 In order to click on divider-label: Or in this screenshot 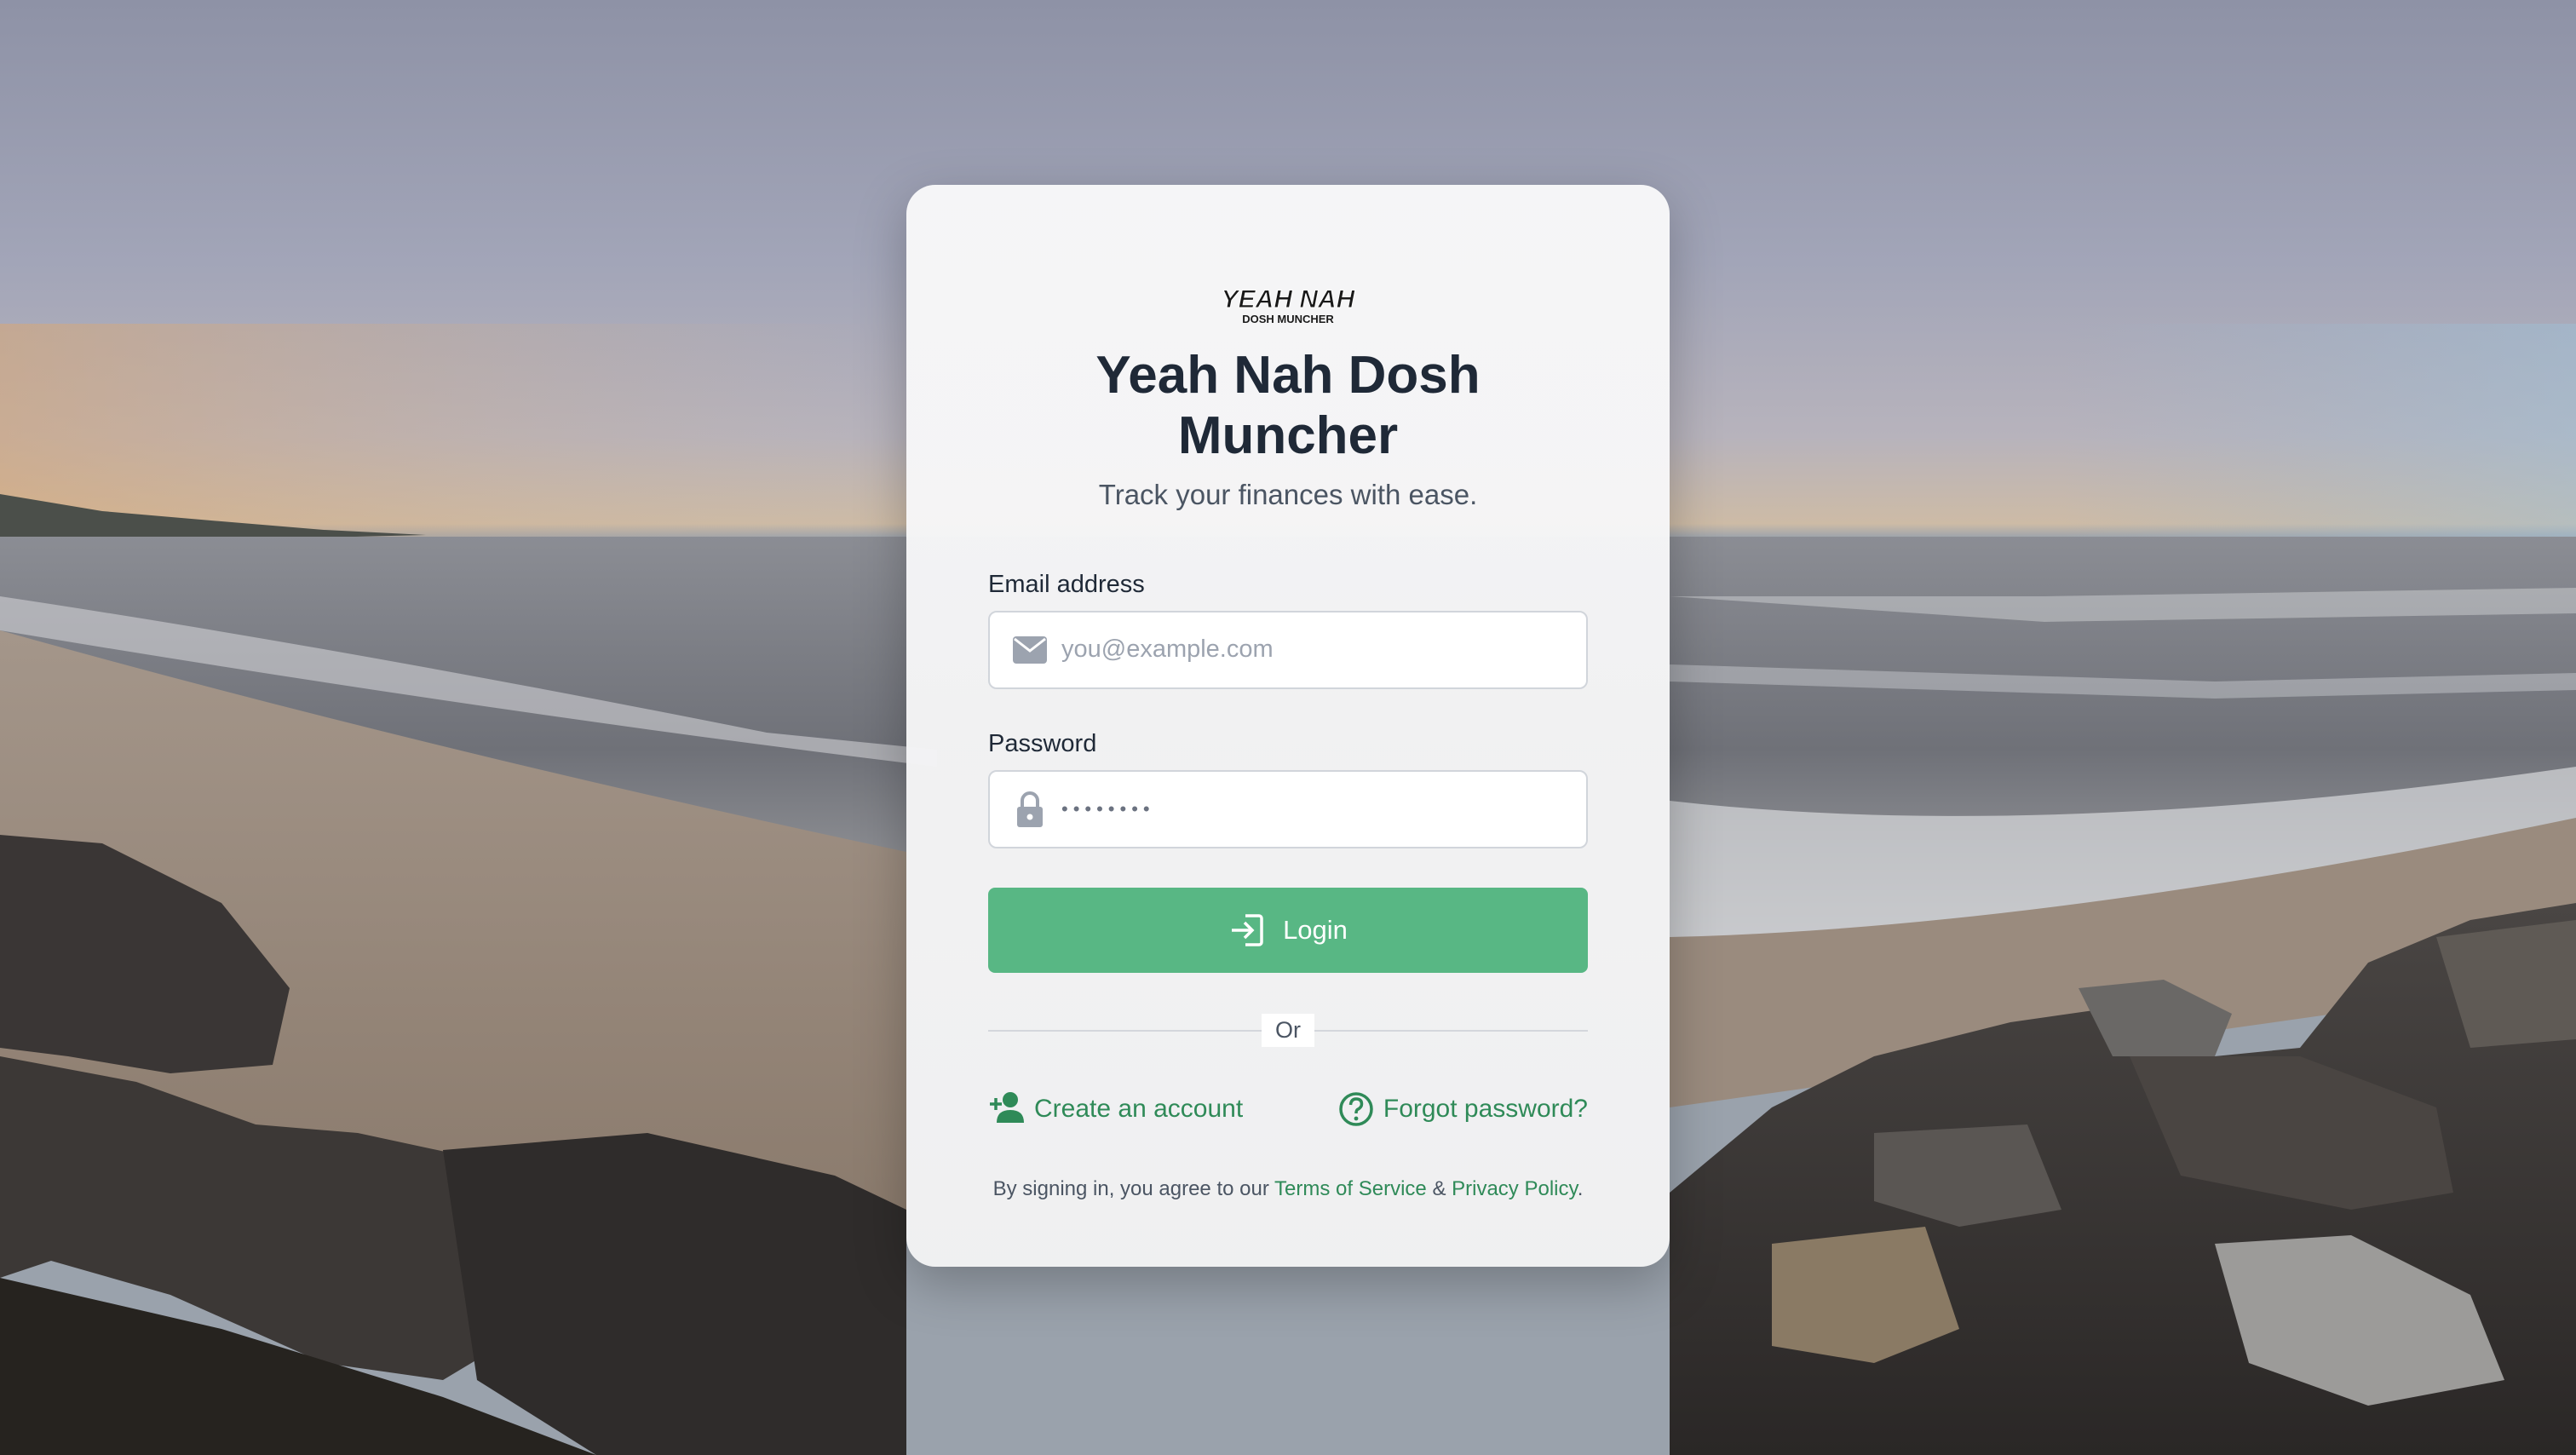, I will do `click(1288, 1030)`.